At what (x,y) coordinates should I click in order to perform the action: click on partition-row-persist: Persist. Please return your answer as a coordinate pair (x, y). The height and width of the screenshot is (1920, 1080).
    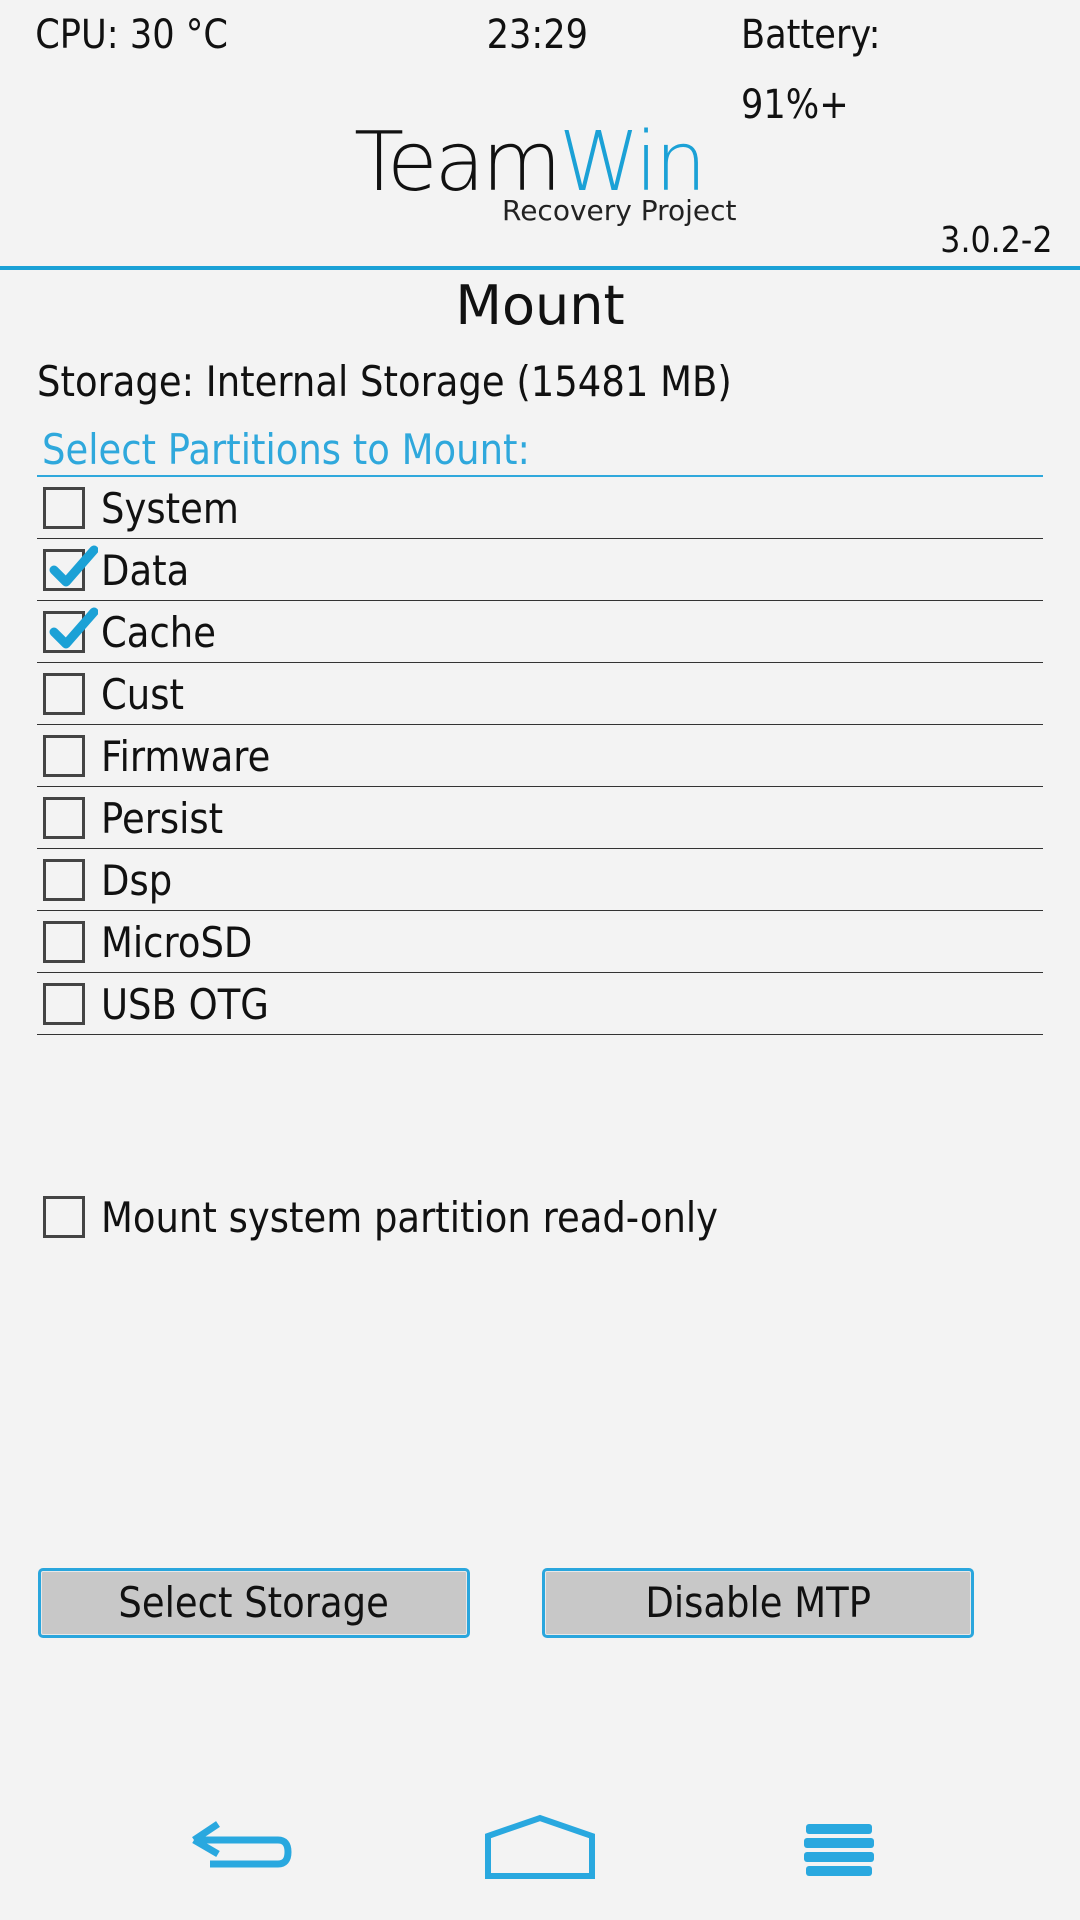
    Looking at the image, I should click on (540, 818).